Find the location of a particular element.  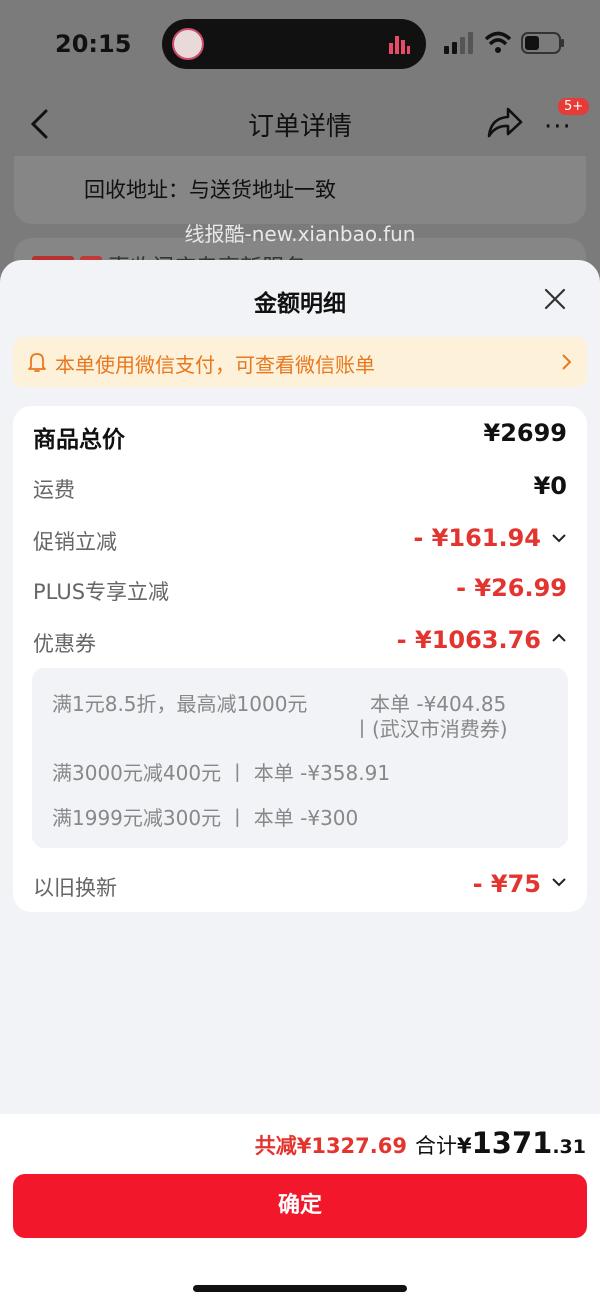

share-icon is located at coordinates (505, 122).